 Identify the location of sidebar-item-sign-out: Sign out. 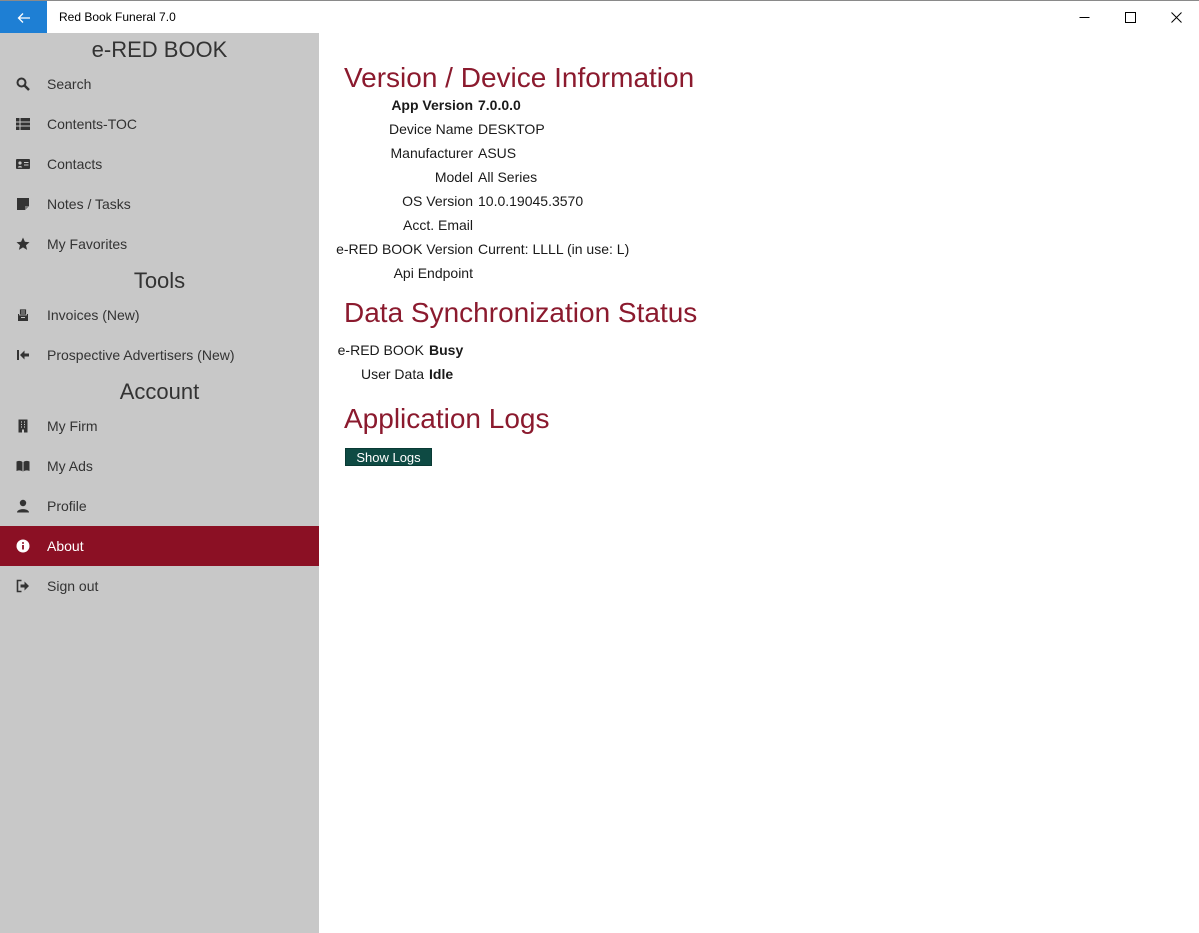
(159, 586).